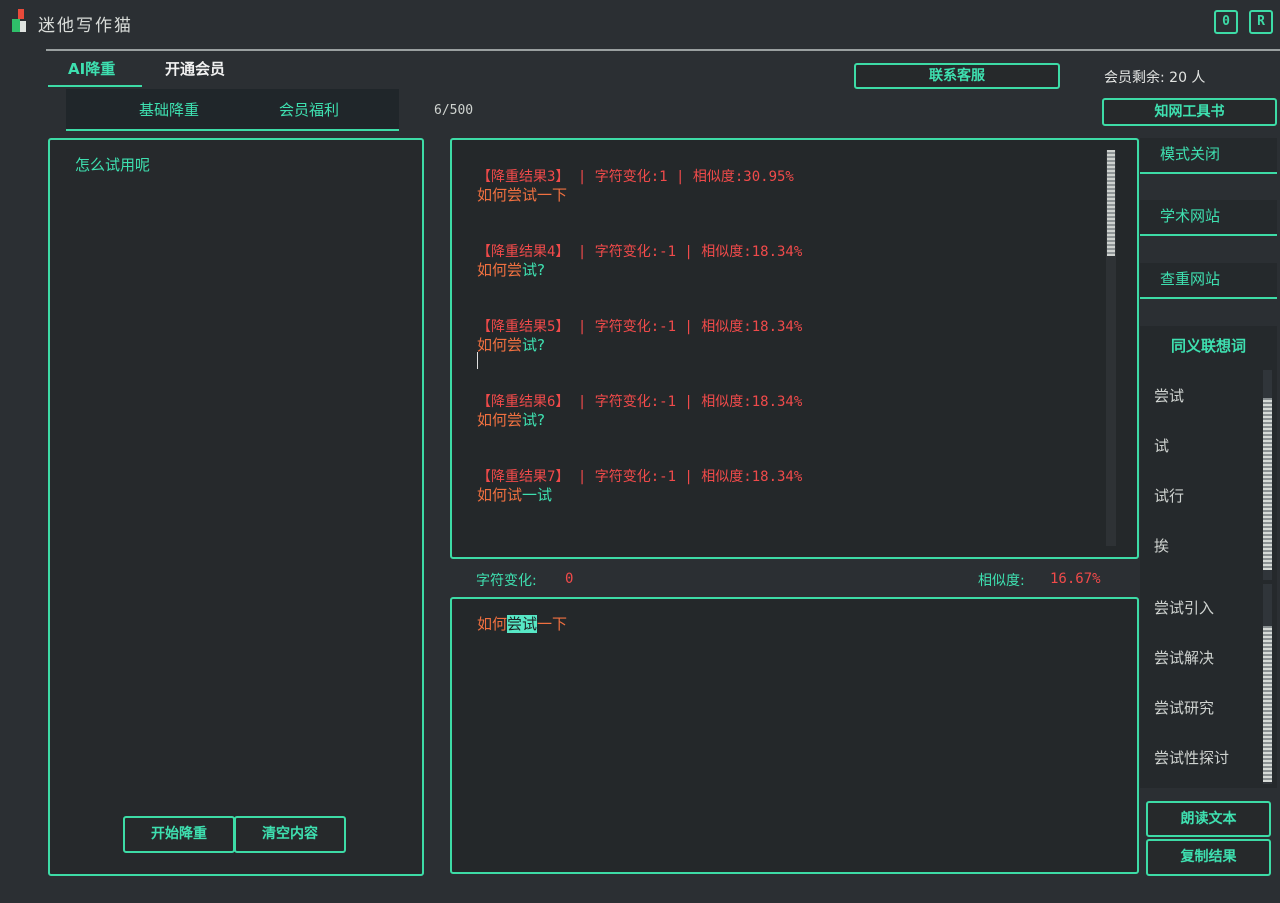 The height and width of the screenshot is (903, 1280). I want to click on clear-content-button: 清空内容, so click(290, 834).